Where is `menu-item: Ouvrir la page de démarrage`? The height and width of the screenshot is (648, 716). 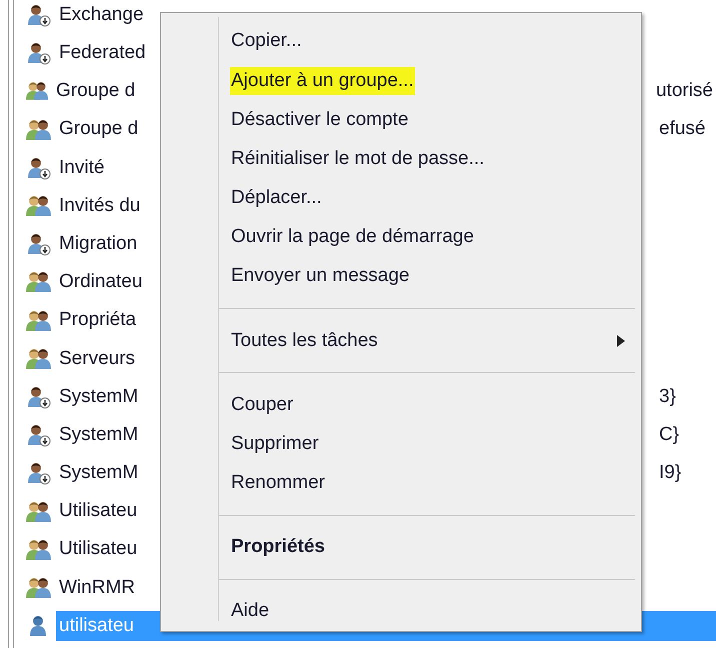 menu-item: Ouvrir la page de démarrage is located at coordinates (400, 238).